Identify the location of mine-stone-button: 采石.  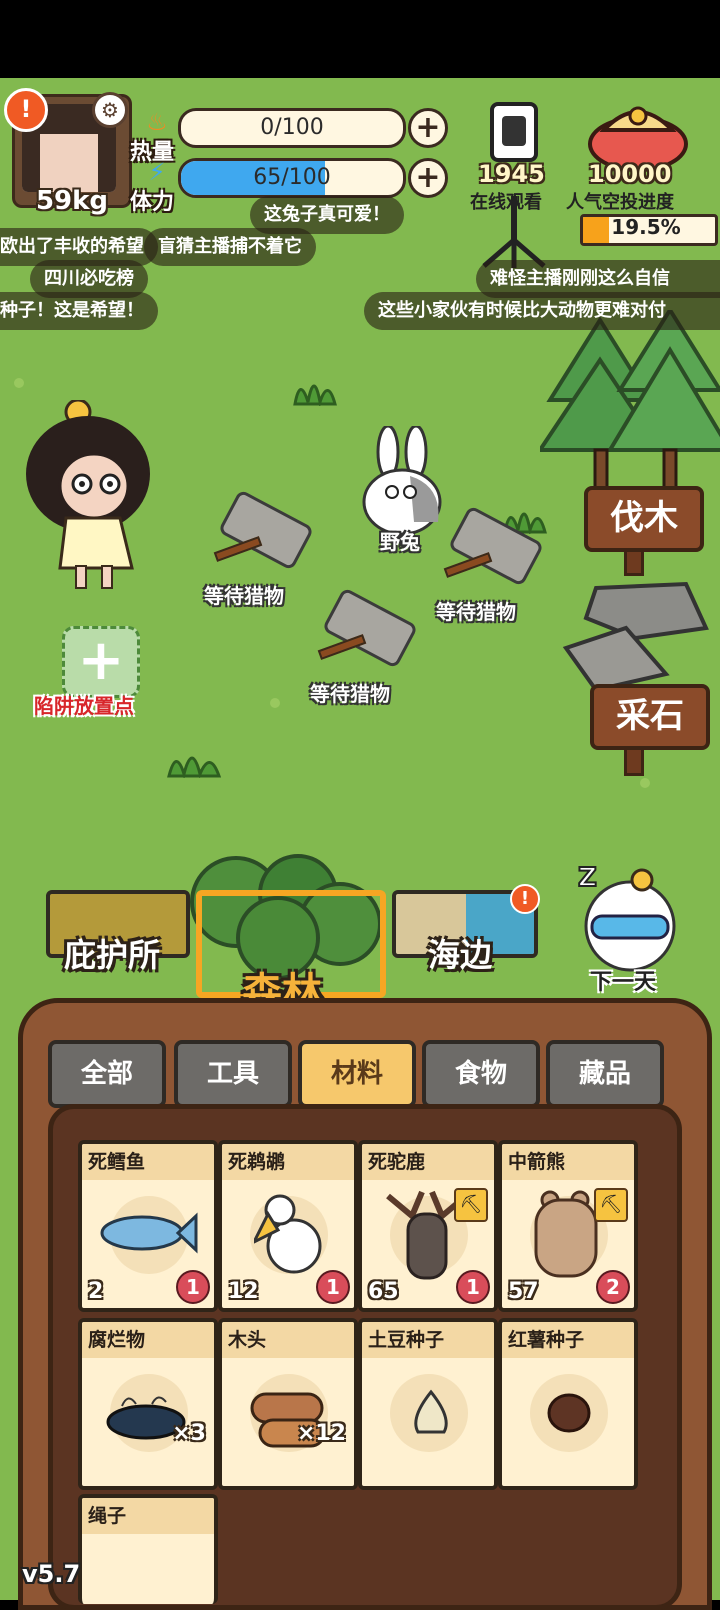
(650, 717).